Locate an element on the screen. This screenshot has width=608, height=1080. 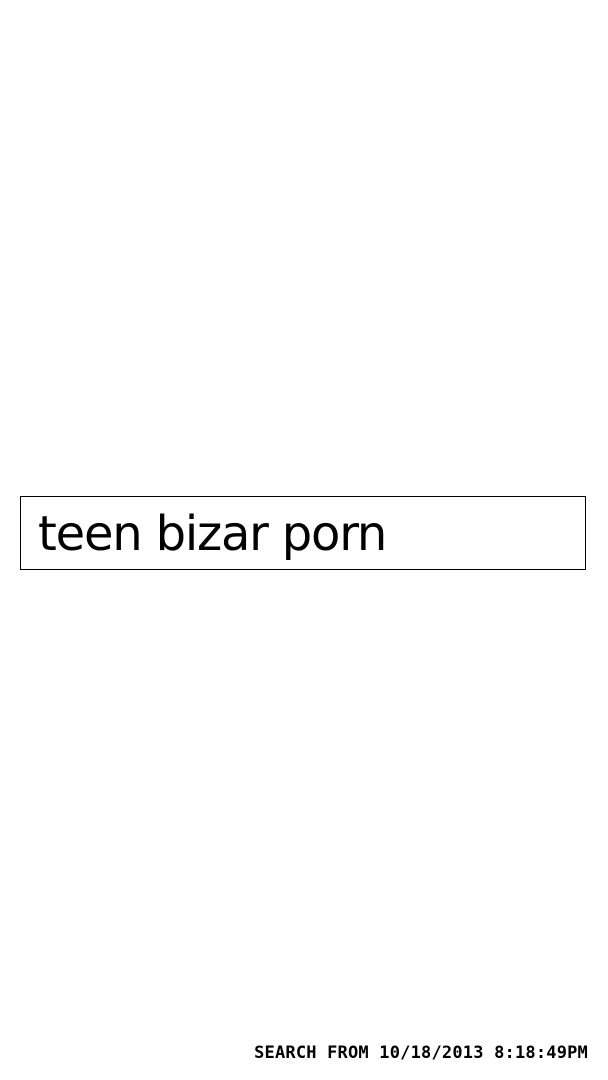
search-timestamp-caption: SEARCH FROM 10/18/2013 8:18:49PM is located at coordinates (421, 1053).